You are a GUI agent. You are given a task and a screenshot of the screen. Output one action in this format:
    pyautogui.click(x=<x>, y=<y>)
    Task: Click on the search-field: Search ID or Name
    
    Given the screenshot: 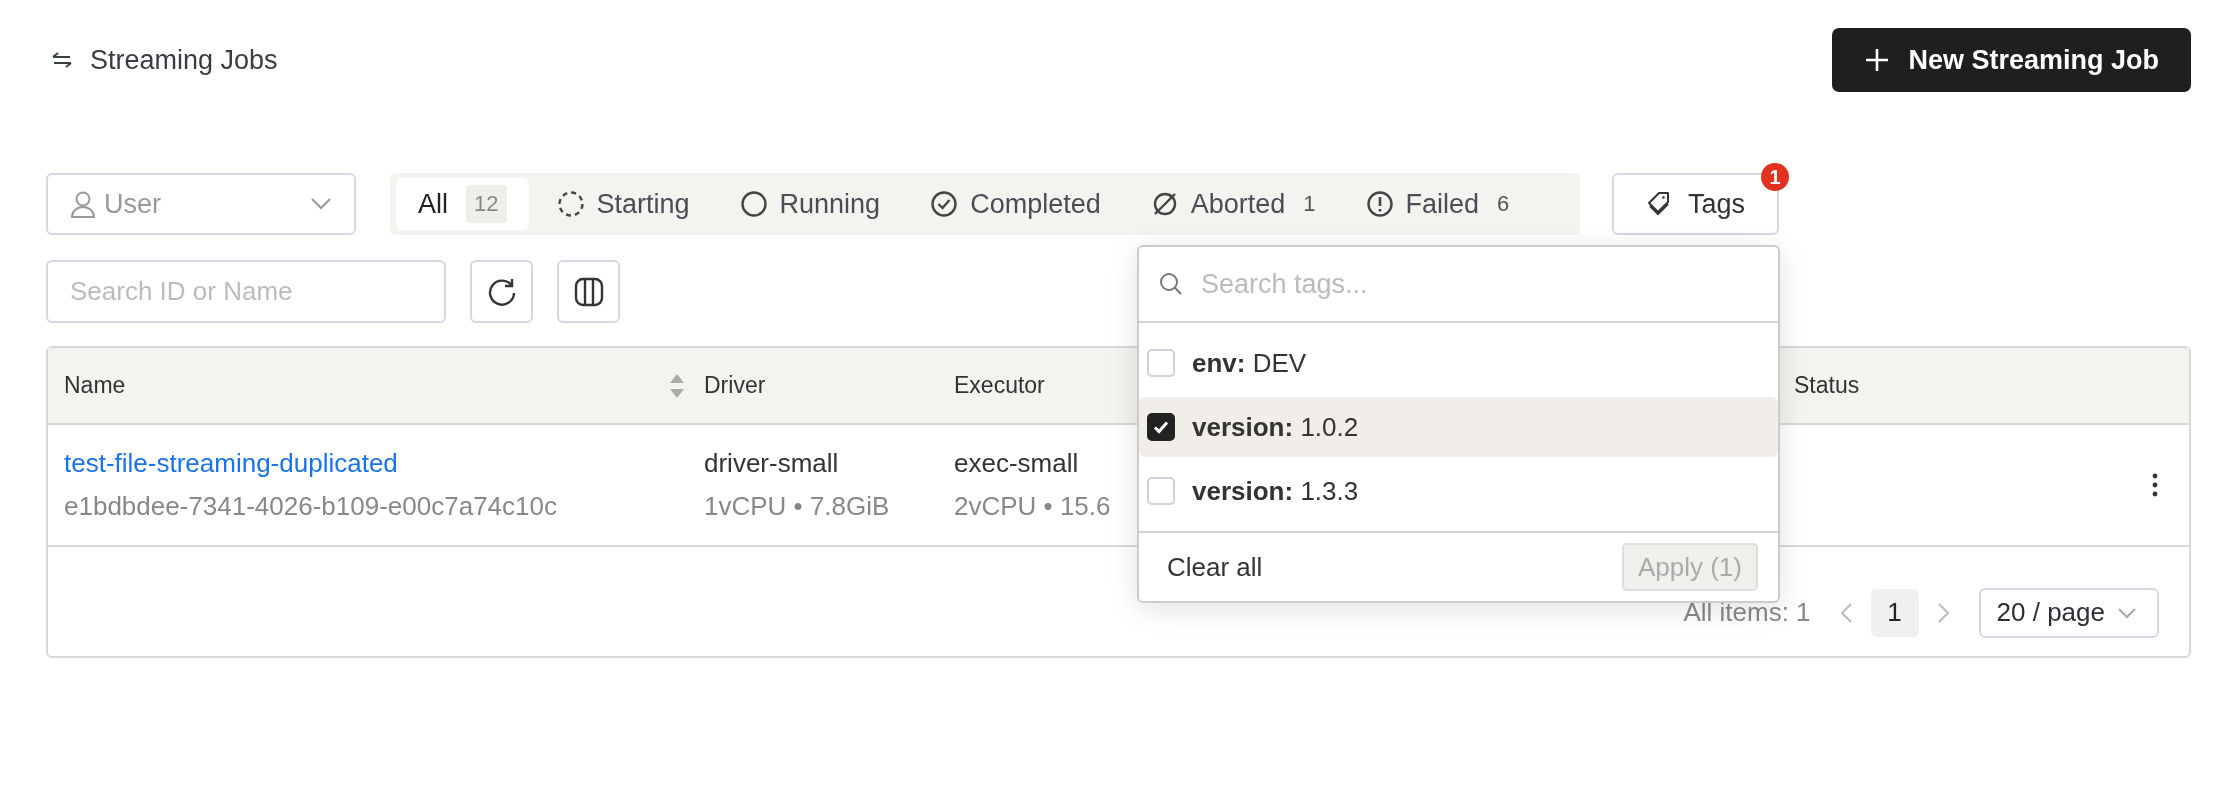 What is the action you would take?
    pyautogui.click(x=246, y=291)
    